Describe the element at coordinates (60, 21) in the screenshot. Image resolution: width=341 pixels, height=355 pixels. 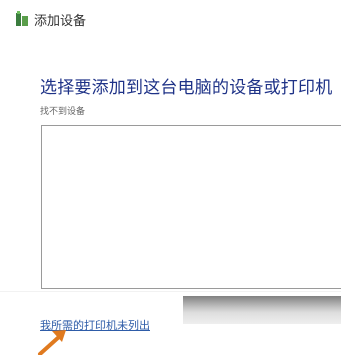
I see `window-title: 添加设备` at that location.